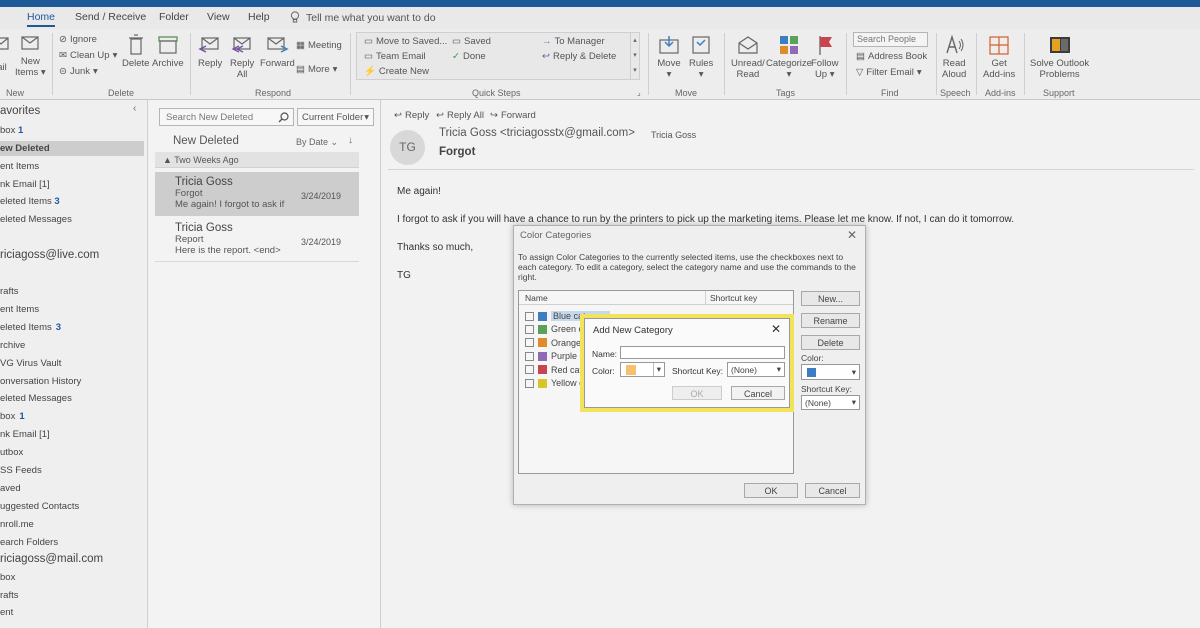  I want to click on new-items-button: New Items ▾, so click(30, 56).